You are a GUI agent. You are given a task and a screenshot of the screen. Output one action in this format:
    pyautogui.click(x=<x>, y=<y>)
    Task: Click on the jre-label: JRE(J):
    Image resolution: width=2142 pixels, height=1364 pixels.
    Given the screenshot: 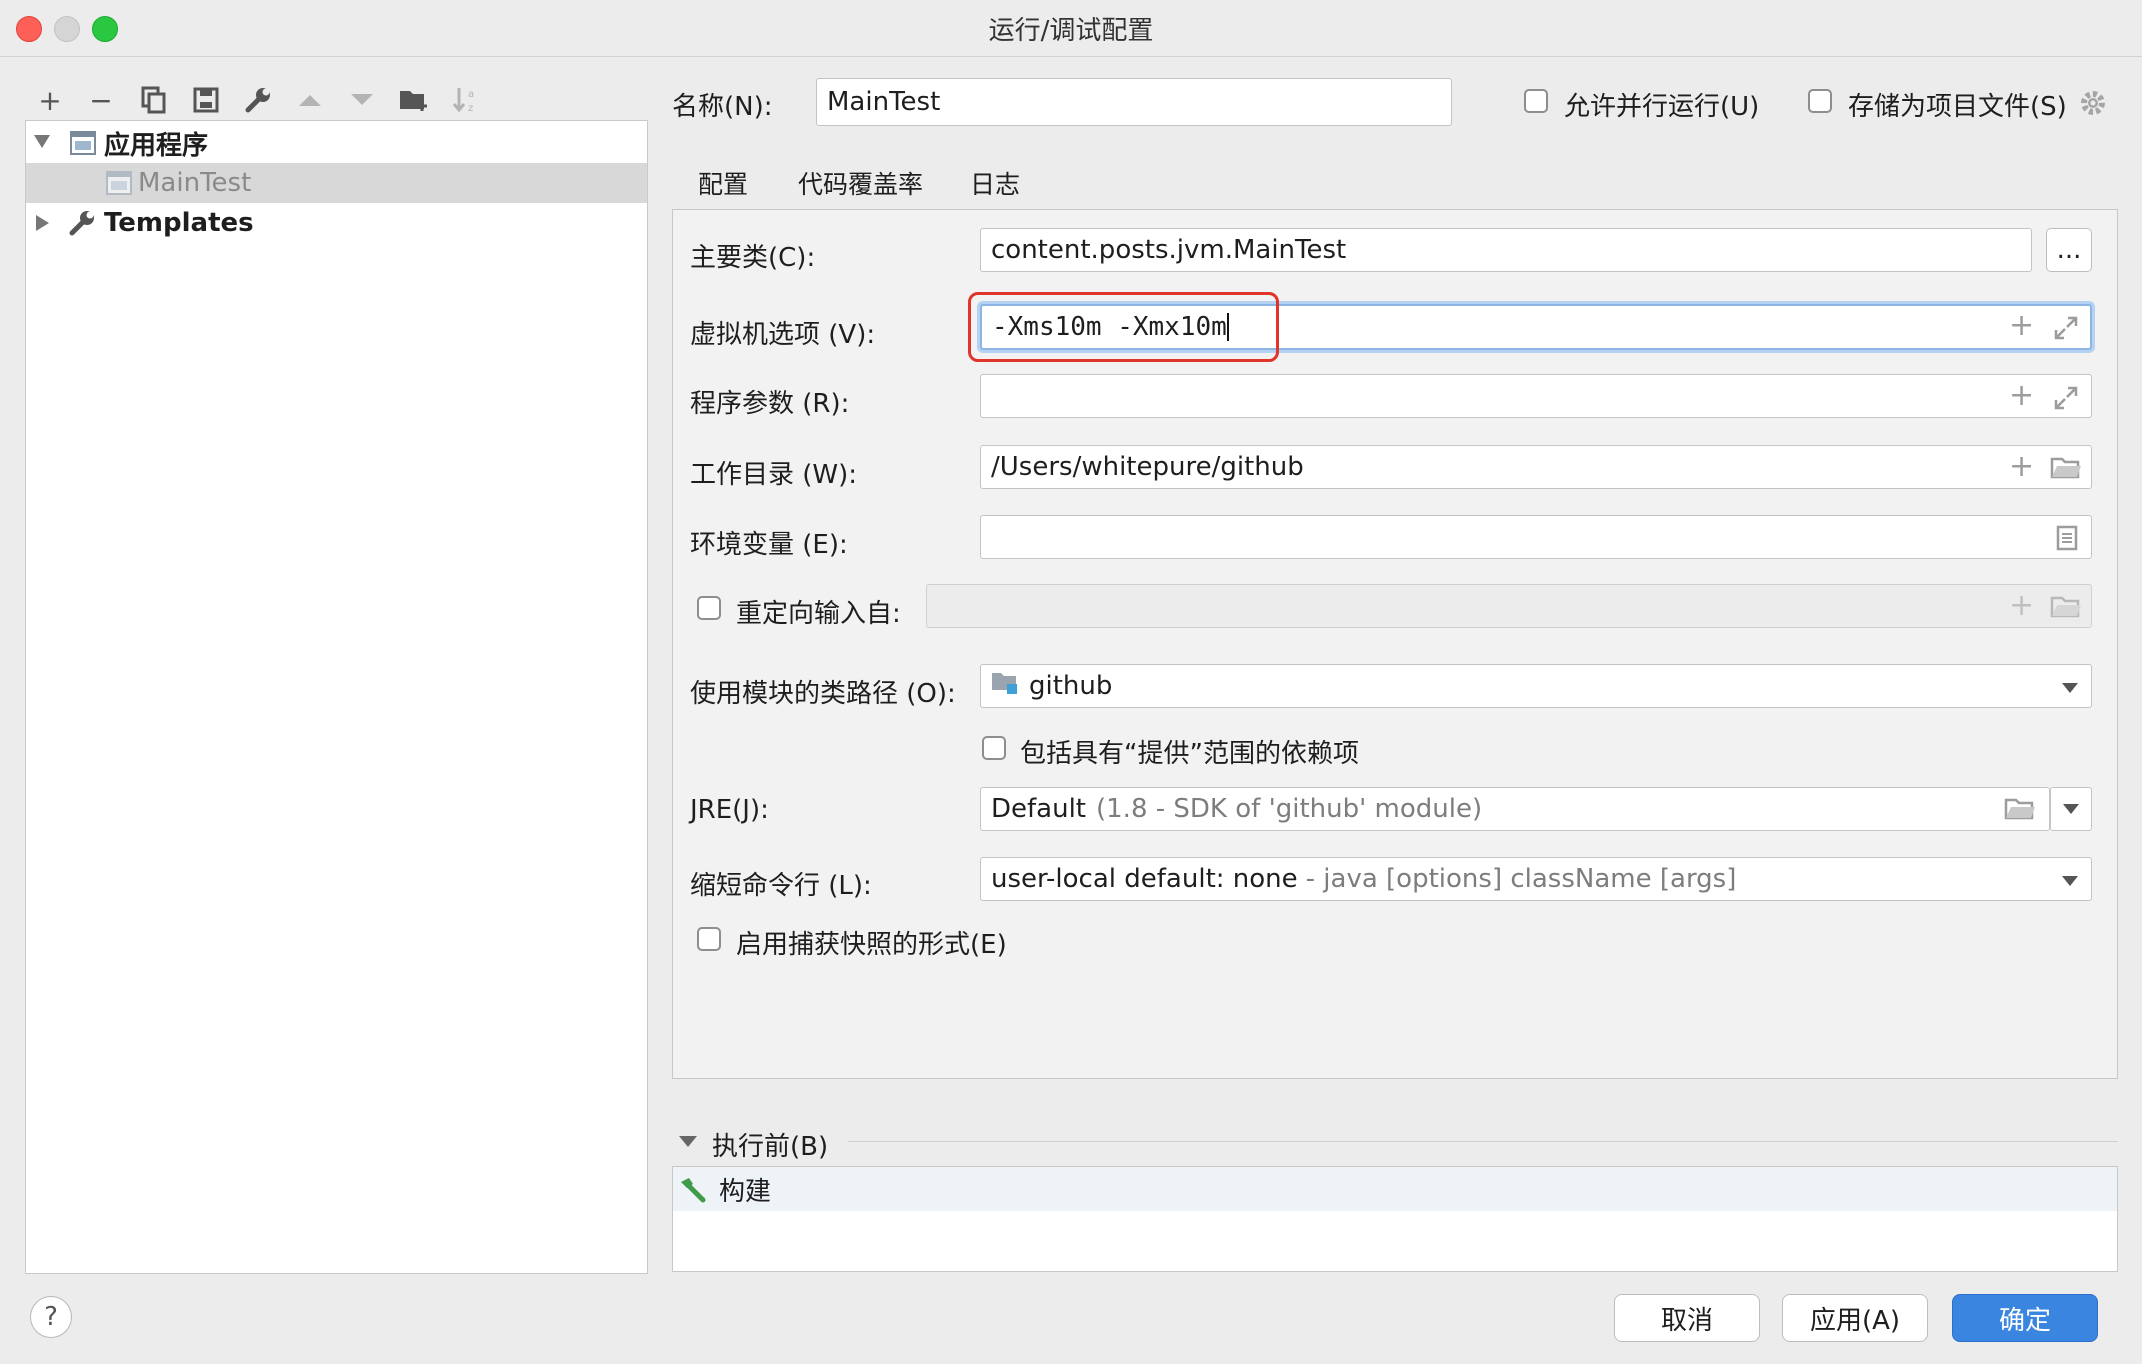 What is the action you would take?
    pyautogui.click(x=729, y=810)
    